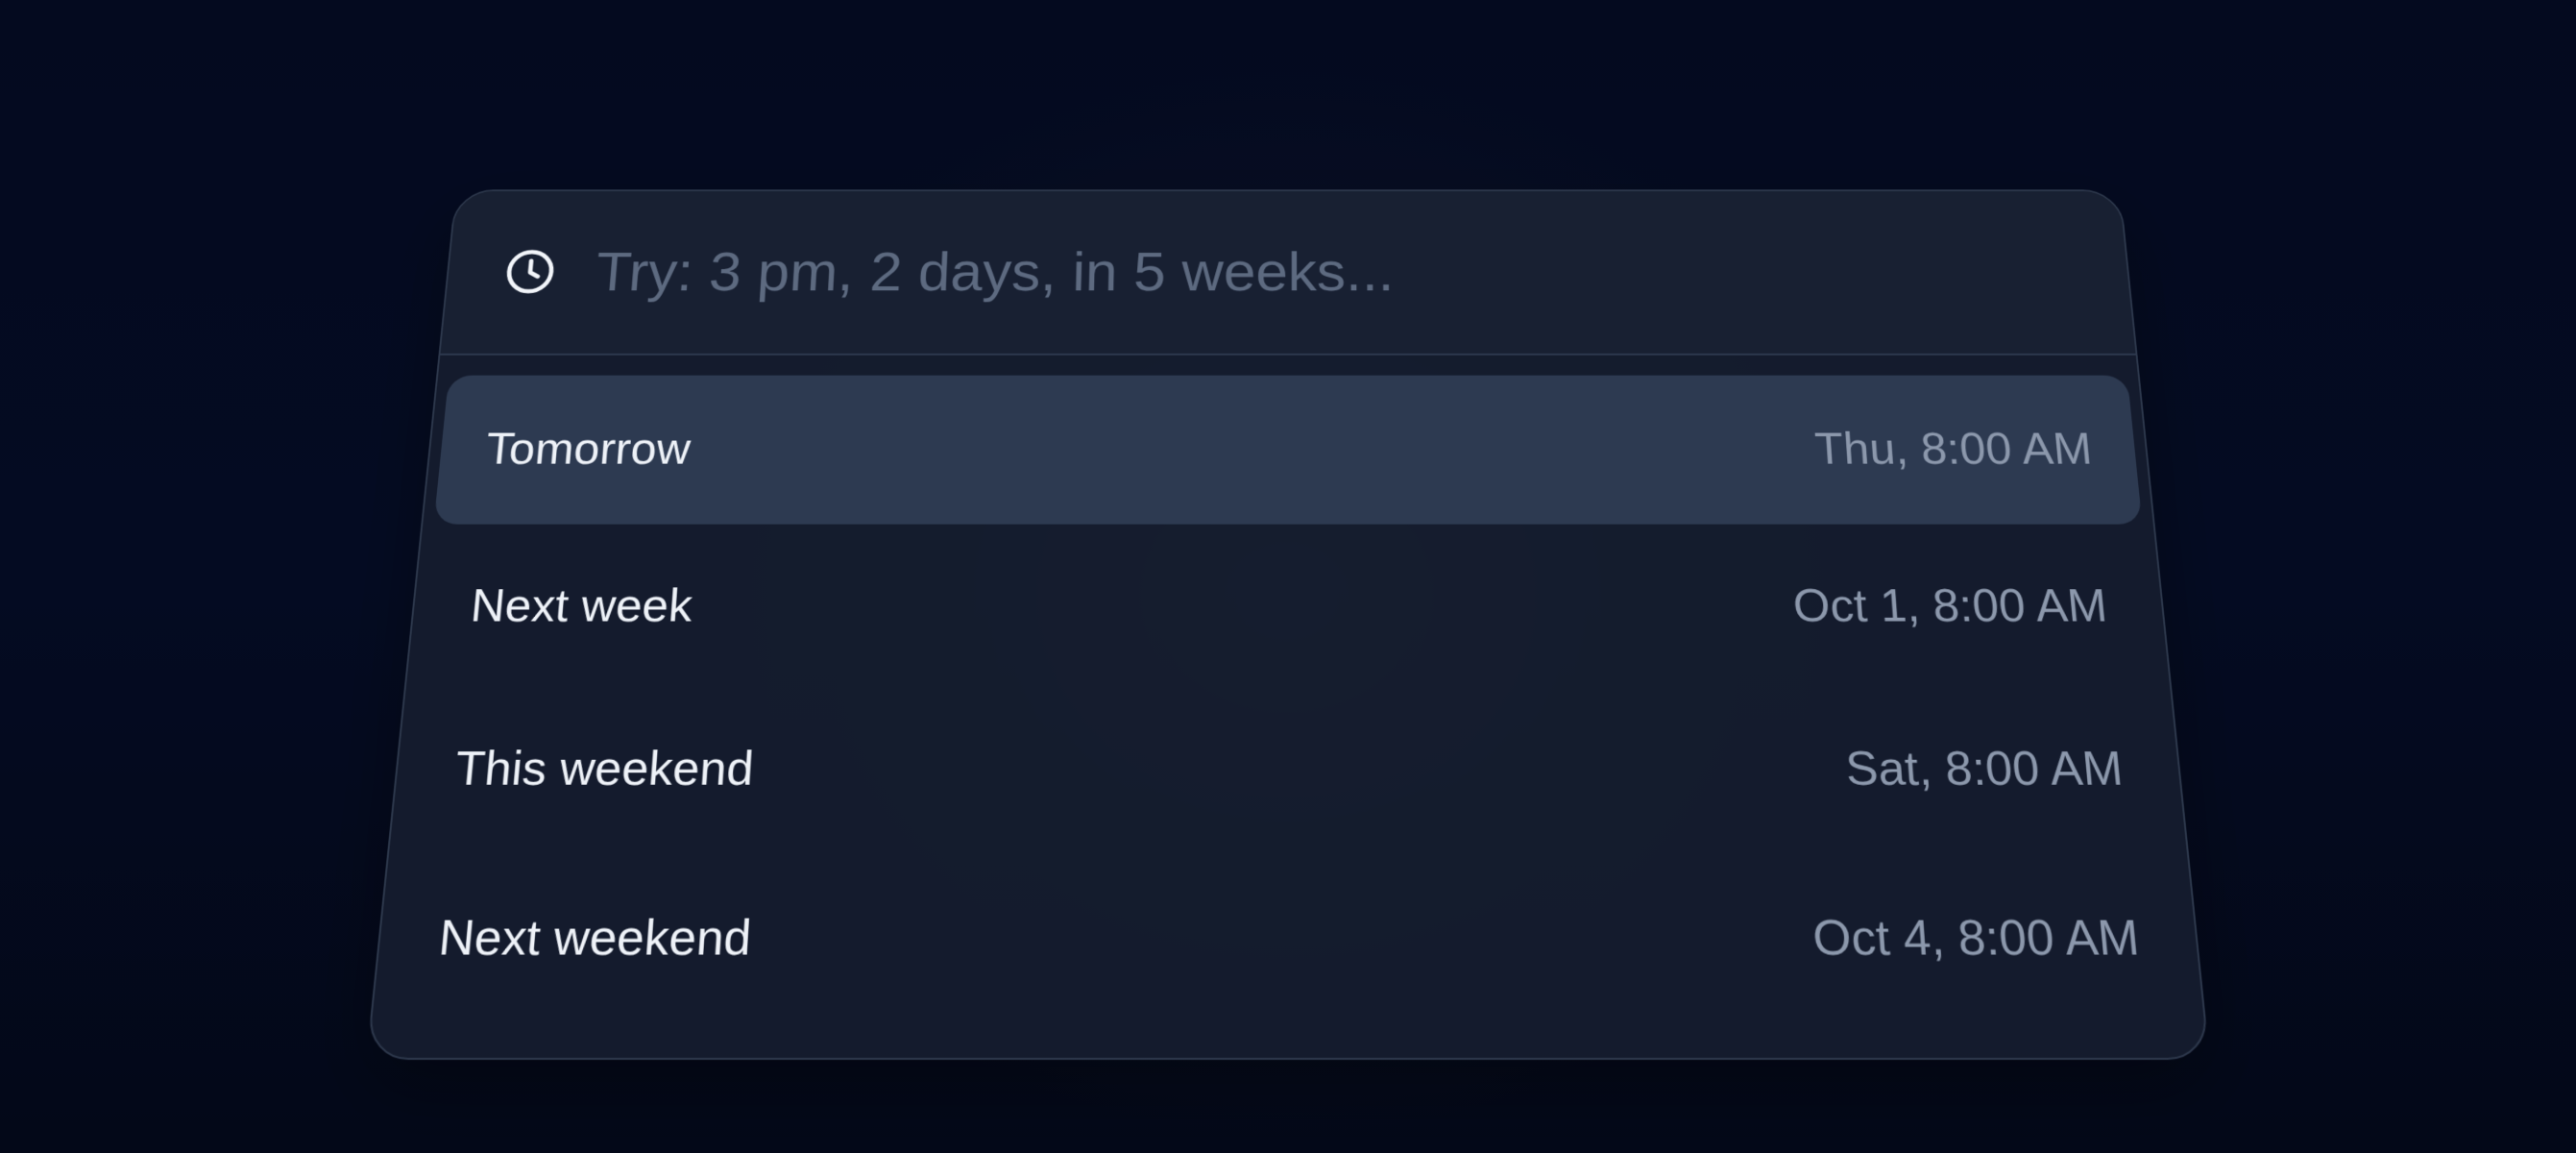 The width and height of the screenshot is (2576, 1153). What do you see at coordinates (581, 606) in the screenshot?
I see `option-label: Next week` at bounding box center [581, 606].